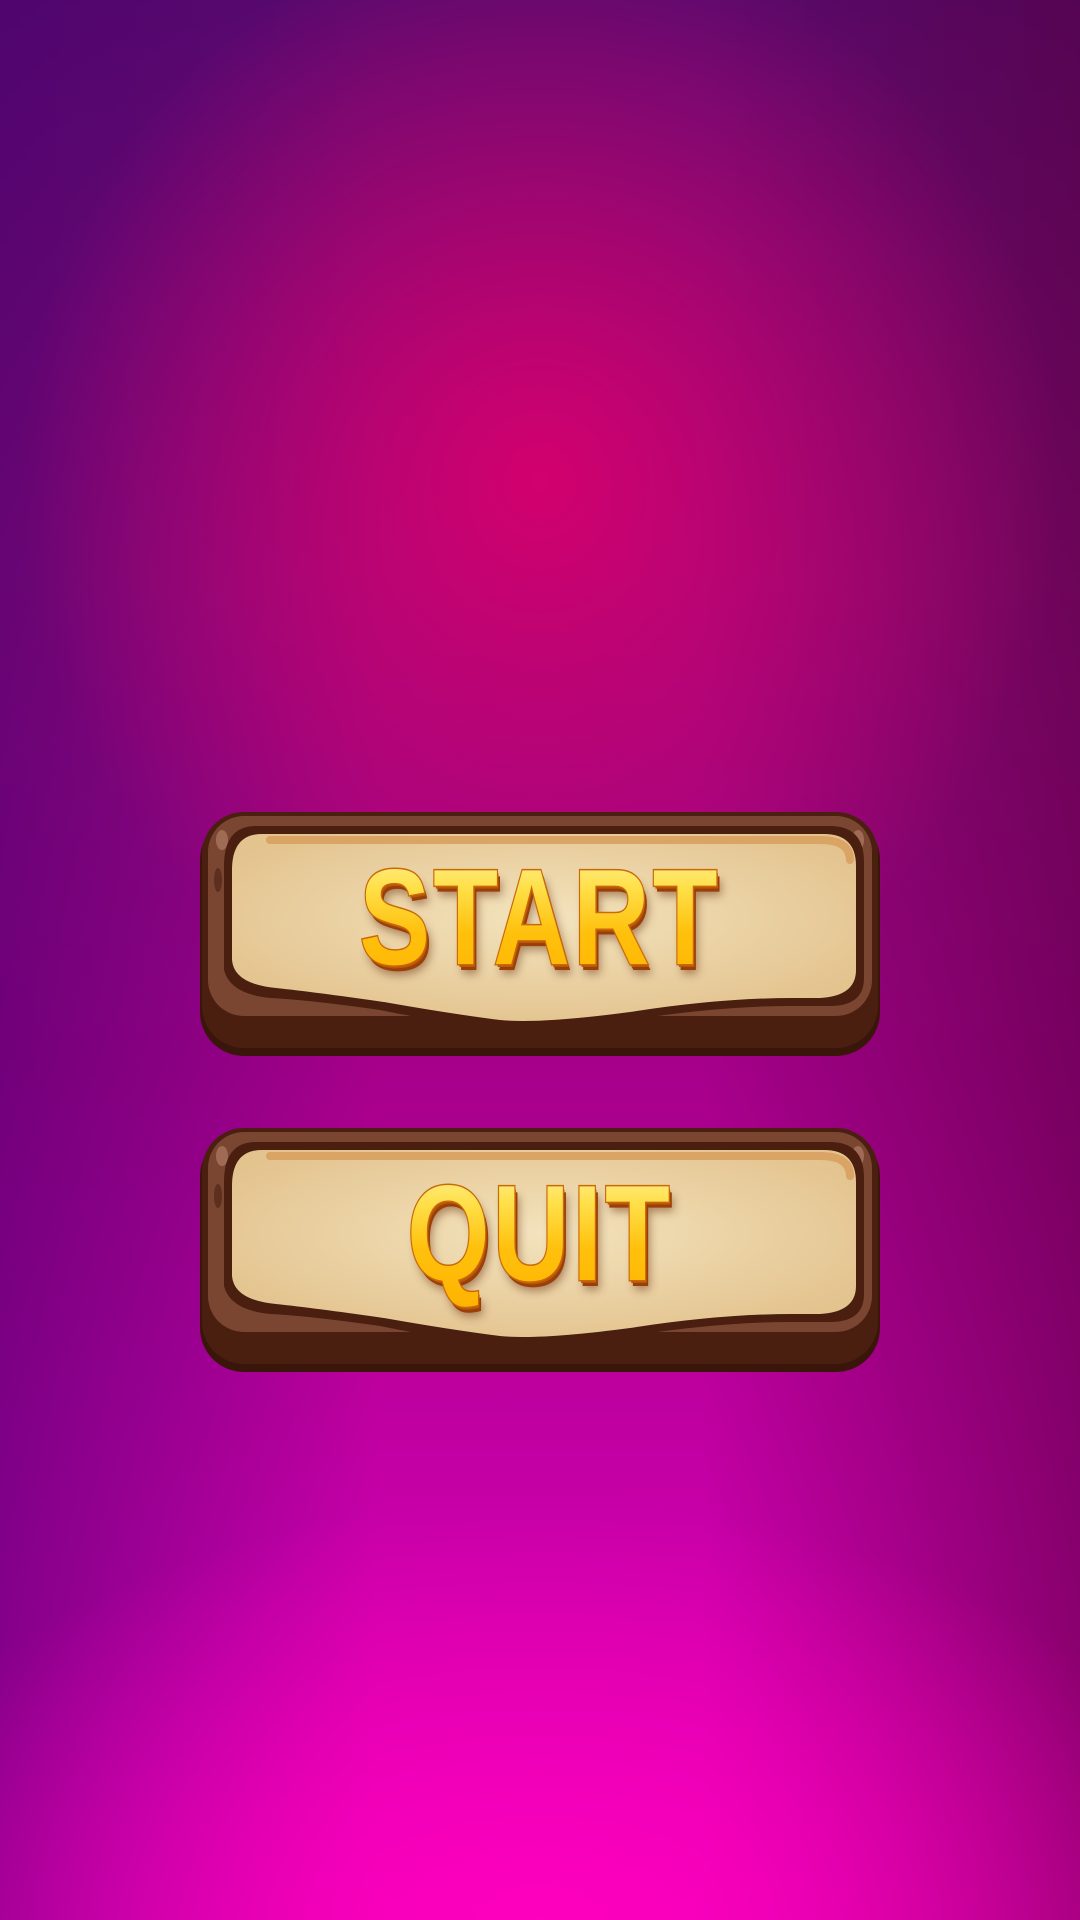 The width and height of the screenshot is (1080, 1920). I want to click on start-button: START START, so click(540, 933).